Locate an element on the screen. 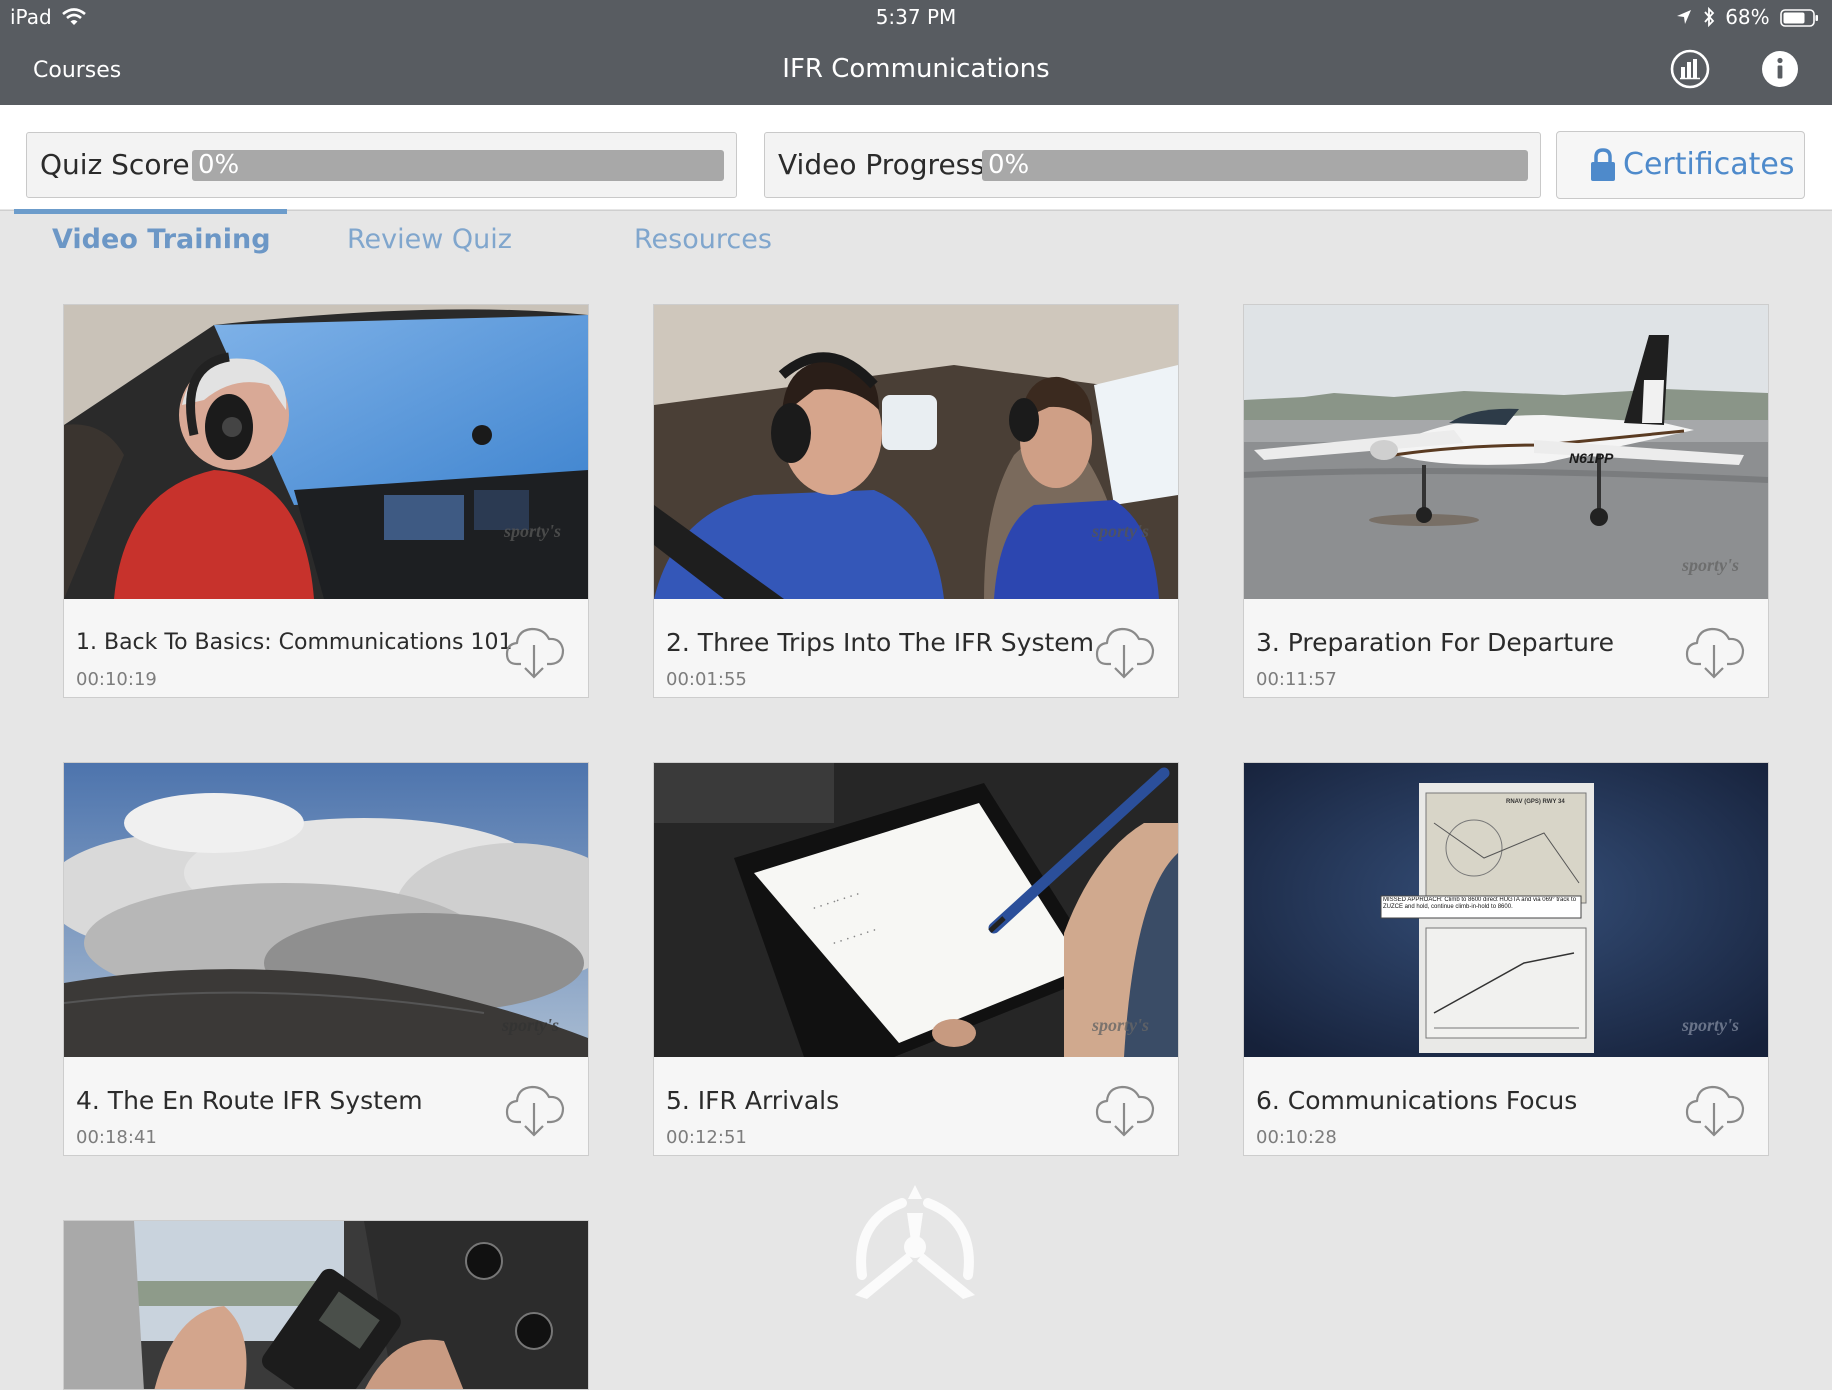 Image resolution: width=1832 pixels, height=1390 pixels. video-thumbnail: N61PP sporty's is located at coordinates (1506, 452).